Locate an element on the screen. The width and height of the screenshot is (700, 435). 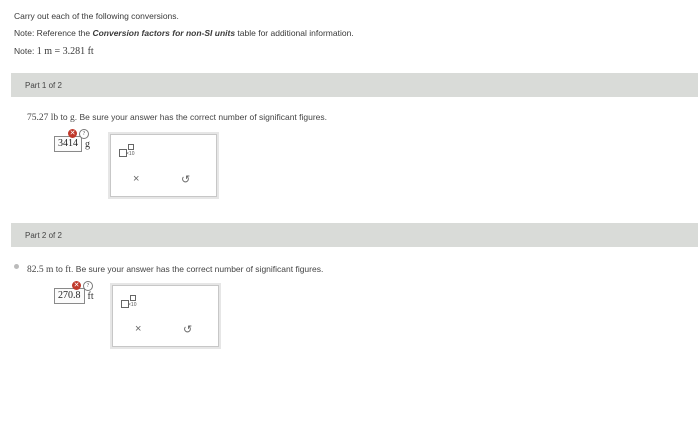
part-2-from-unit: m is located at coordinates (50, 270).